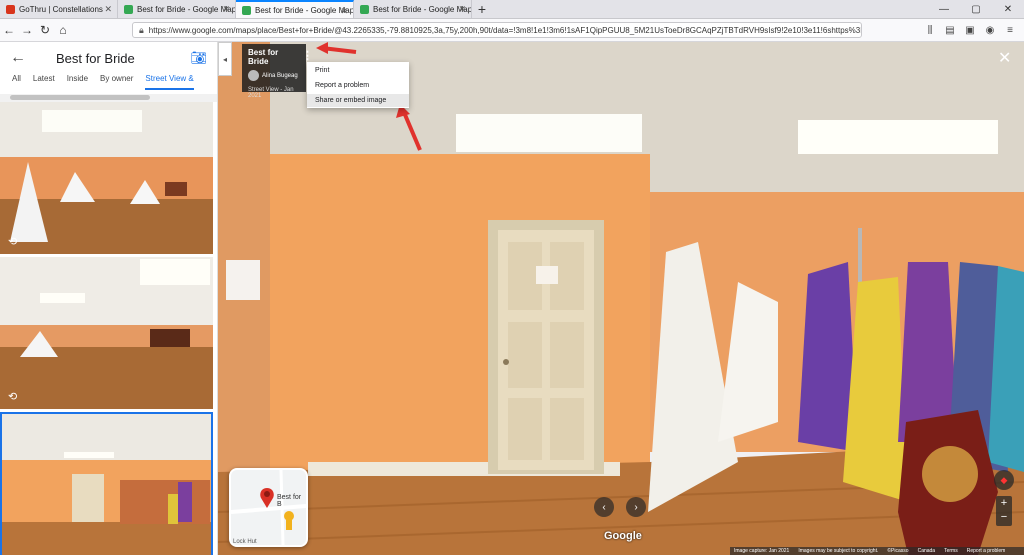  What do you see at coordinates (280, 76) in the screenshot?
I see `author-name: Alina Bugeag` at bounding box center [280, 76].